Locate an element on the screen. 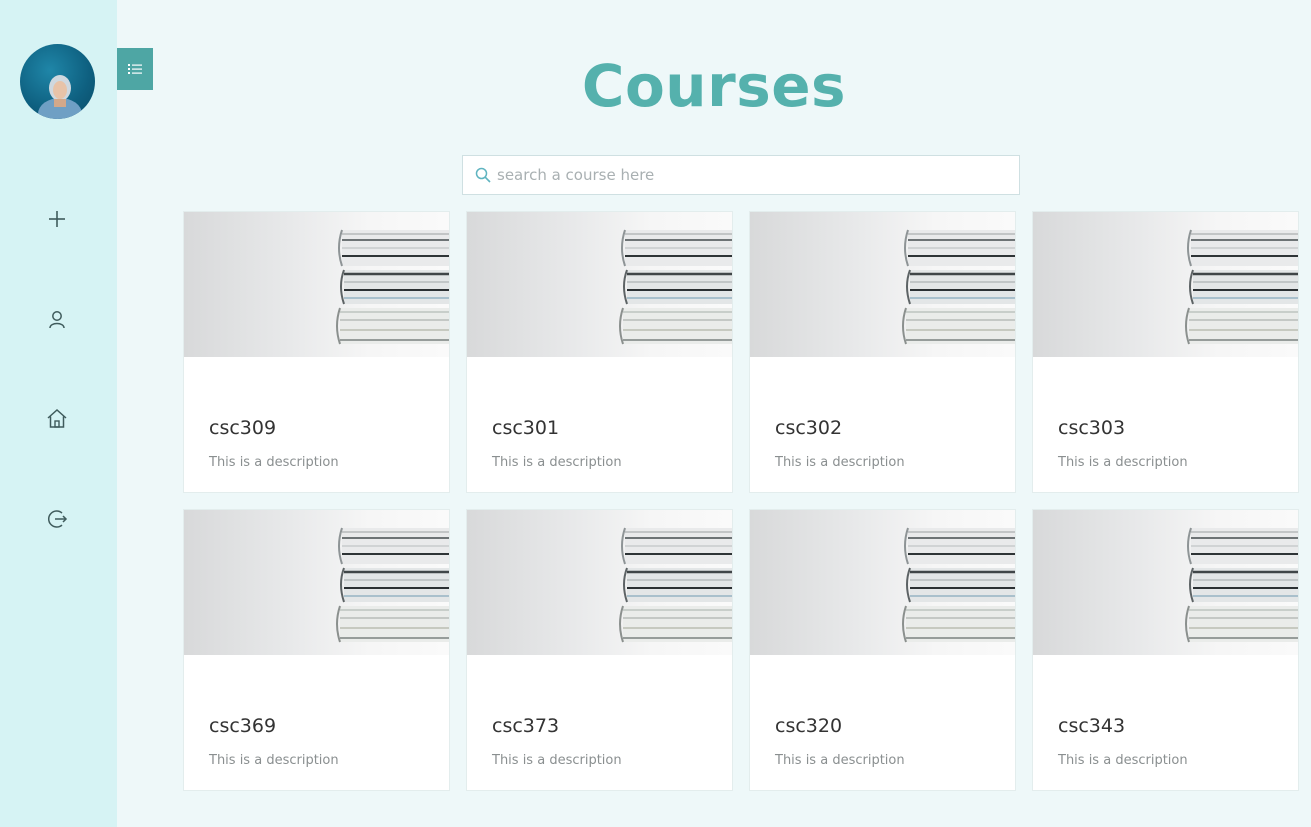 This screenshot has width=1311, height=827. search-bar is located at coordinates (741, 175).